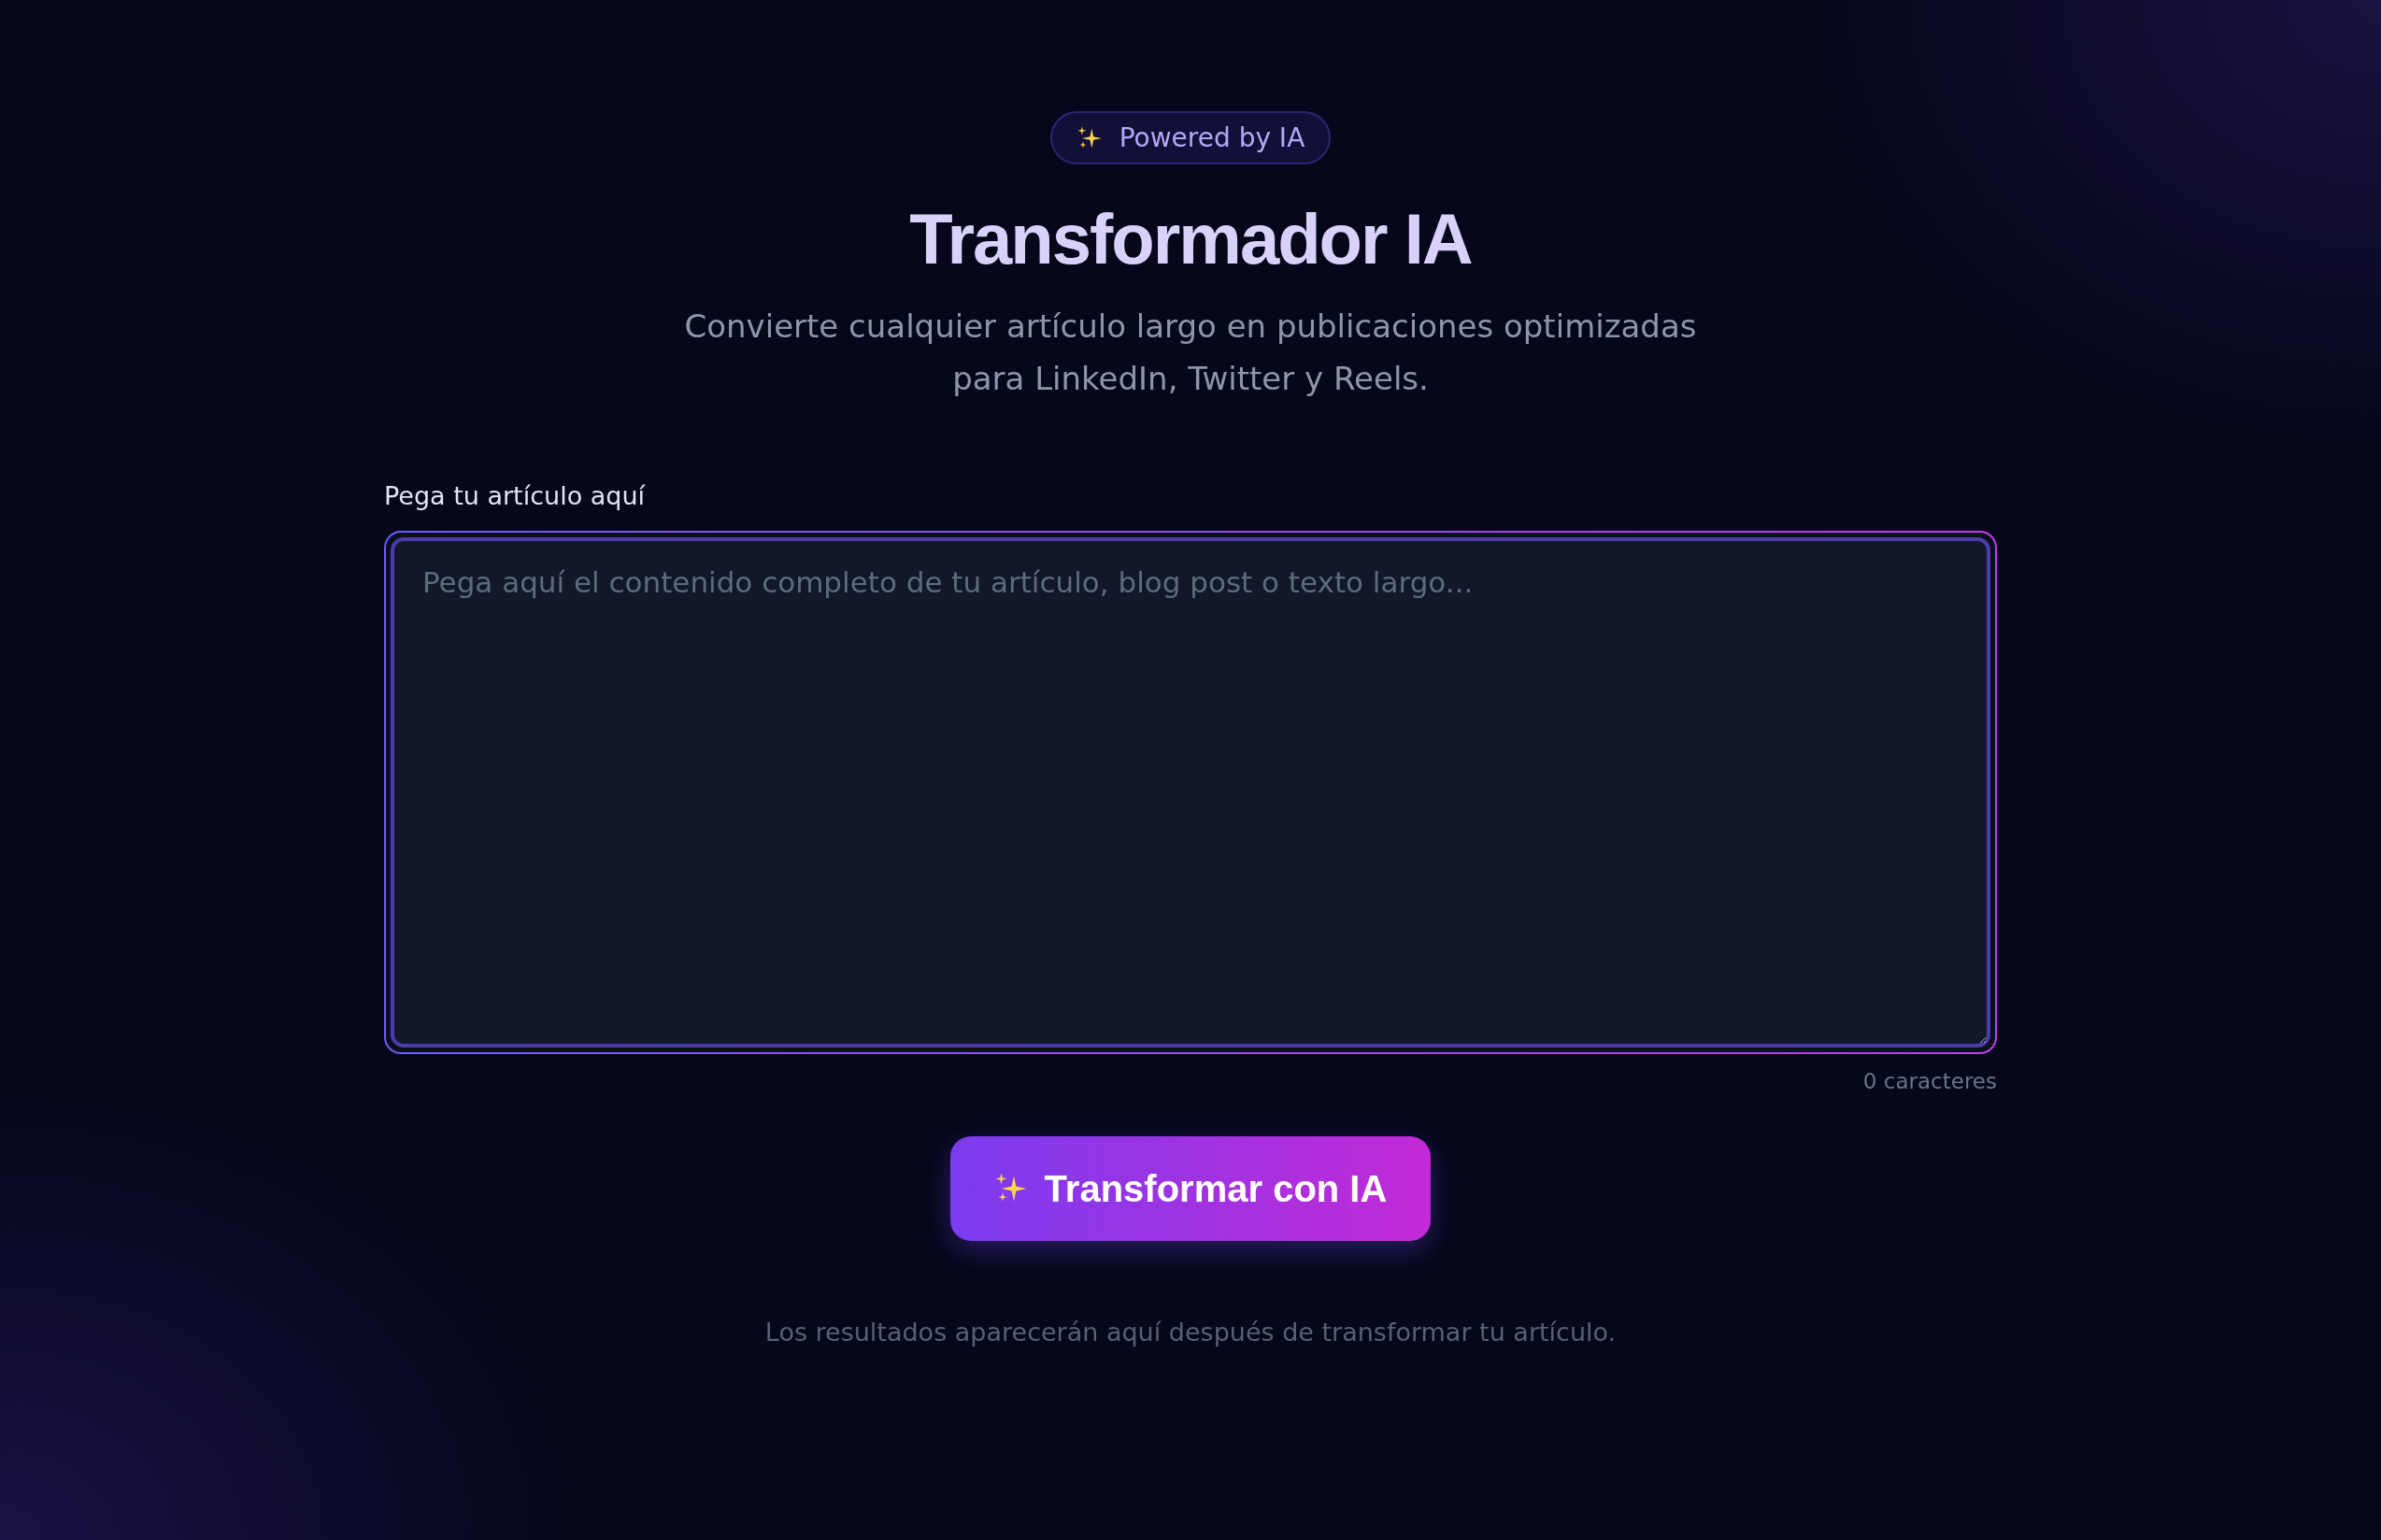 The width and height of the screenshot is (2381, 1540). Describe the element at coordinates (515, 495) in the screenshot. I see `field-label: Pega tu artículo aquí` at that location.